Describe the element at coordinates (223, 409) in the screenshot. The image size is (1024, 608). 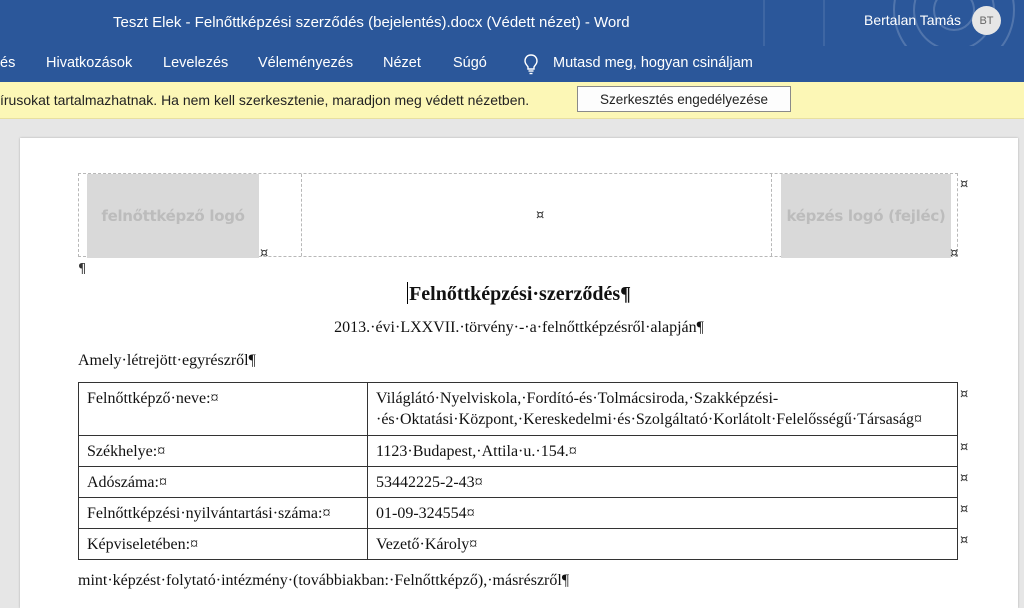
I see `table-cell-label: Felnőttképző·neve:¤` at that location.